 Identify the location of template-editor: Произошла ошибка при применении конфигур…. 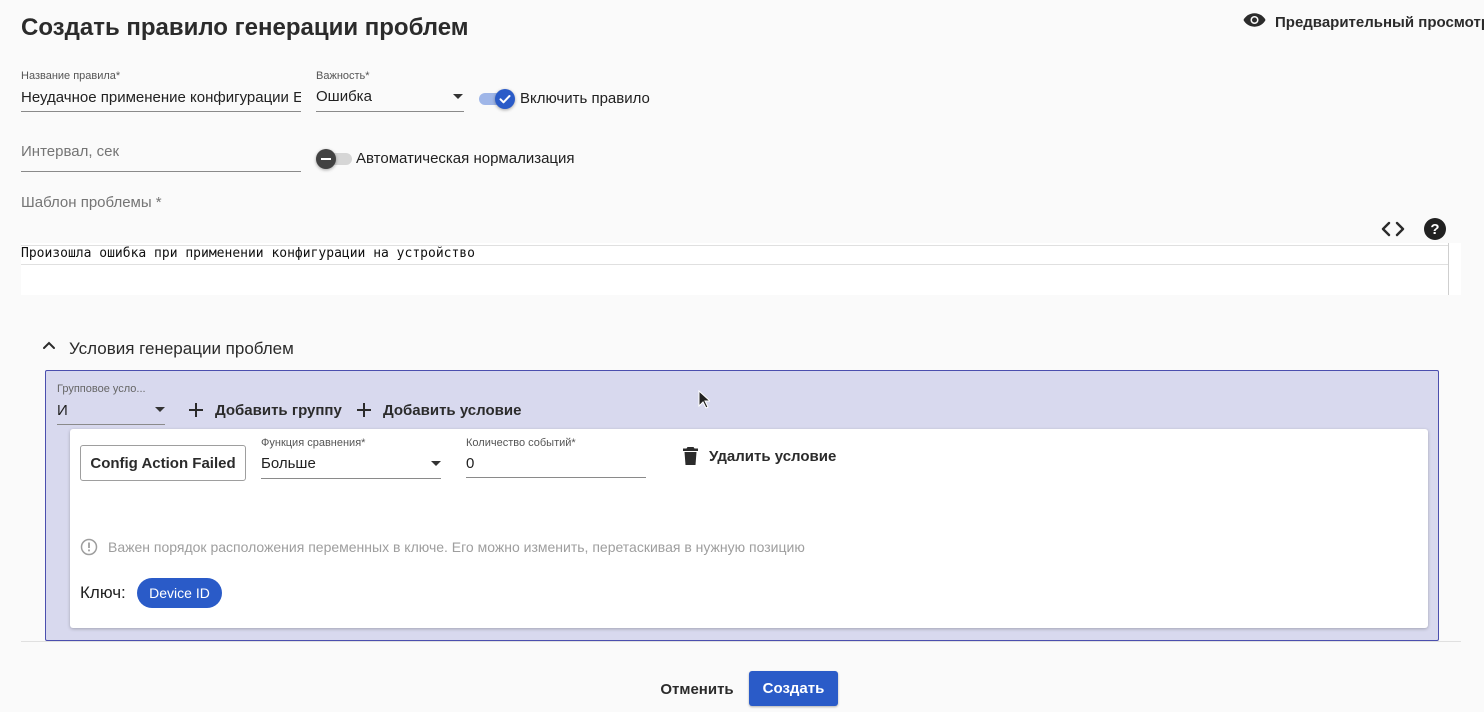
(741, 269).